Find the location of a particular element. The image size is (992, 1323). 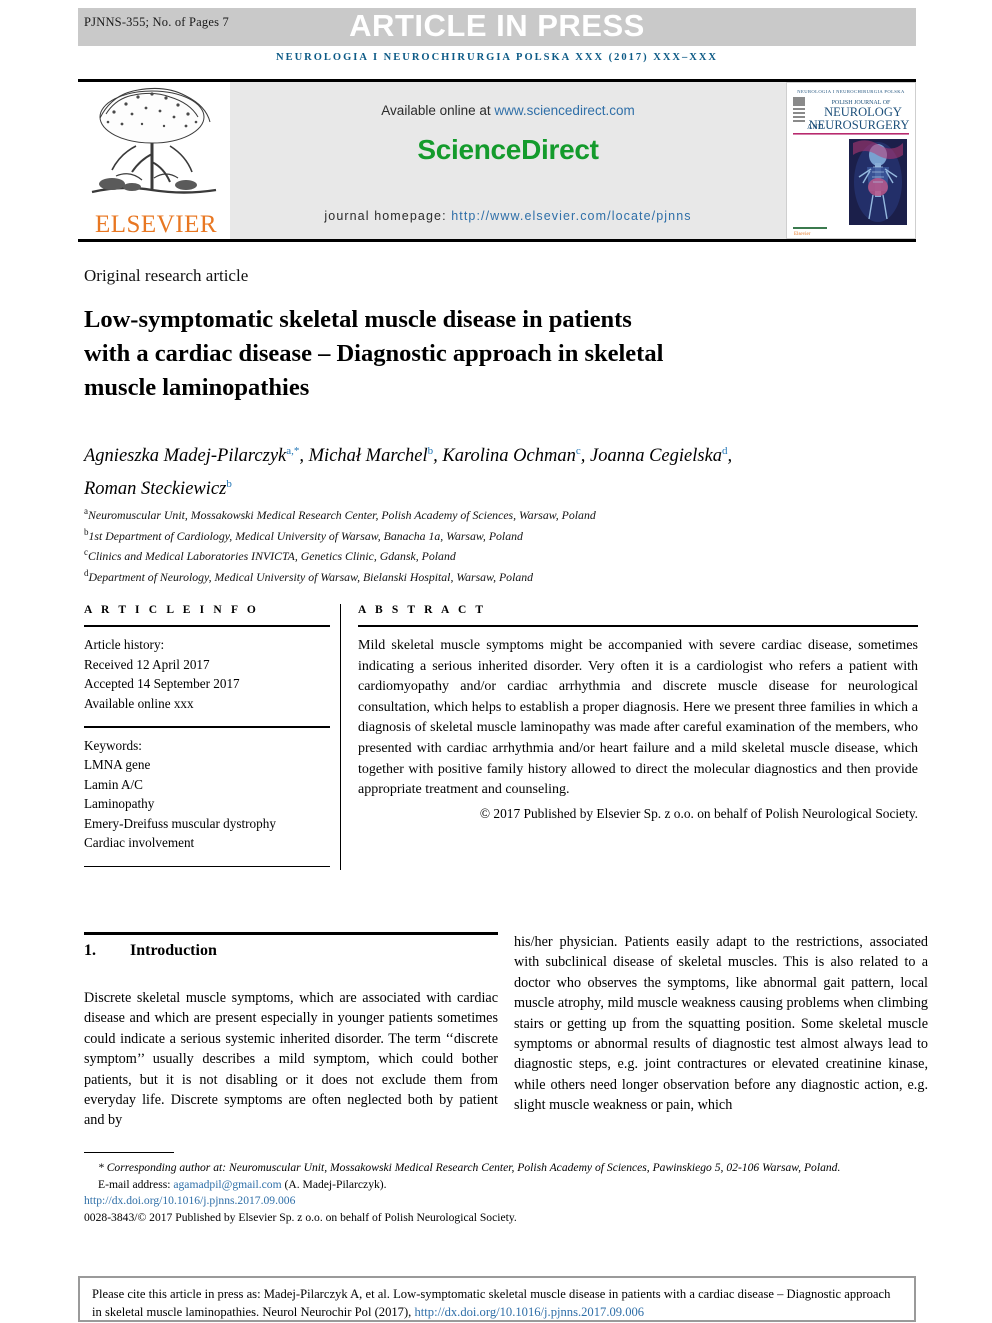

journal-homepage-label: journal homepage: is located at coordinates (385, 216).